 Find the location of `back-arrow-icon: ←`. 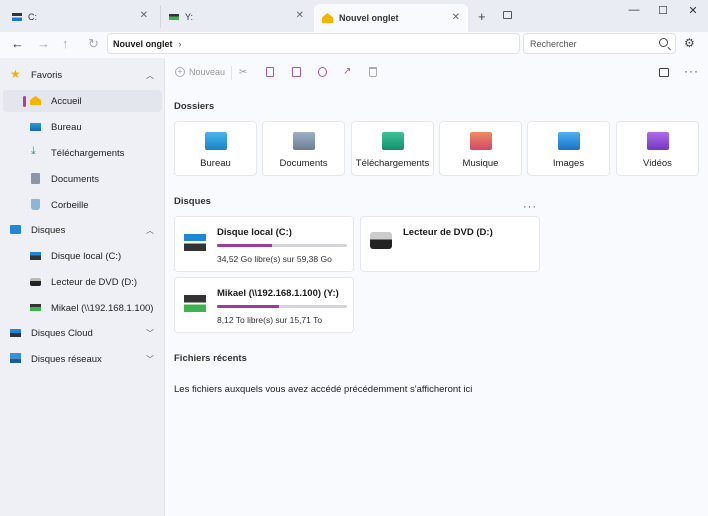

back-arrow-icon: ← is located at coordinates (17, 43).